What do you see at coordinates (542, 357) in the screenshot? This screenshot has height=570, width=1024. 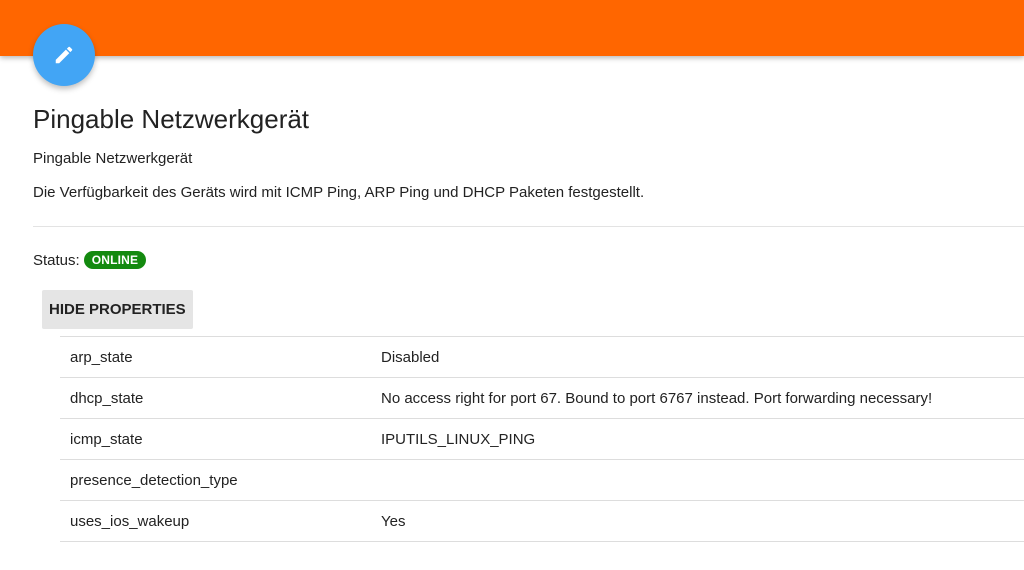 I see `table-row: arp_state Disabled` at bounding box center [542, 357].